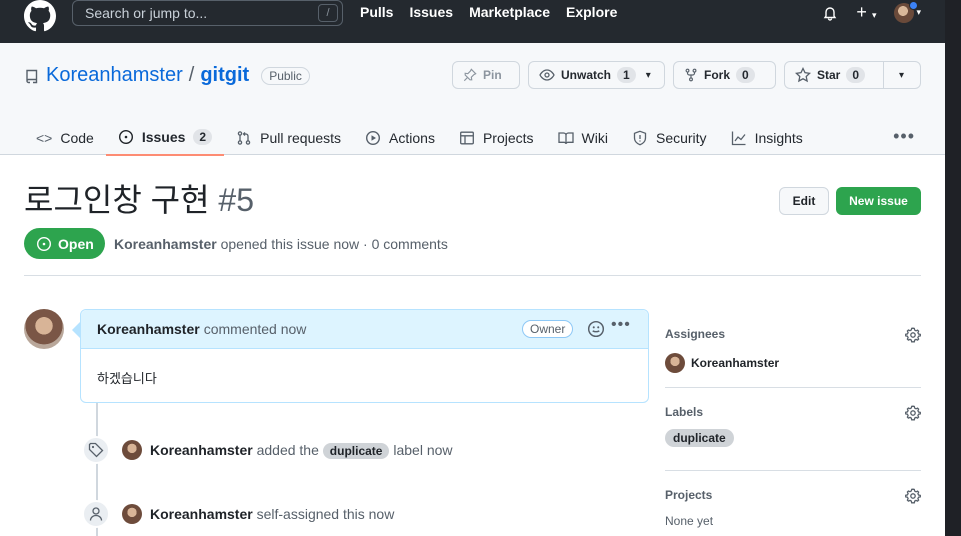  I want to click on tab-code: <> Code, so click(65, 138).